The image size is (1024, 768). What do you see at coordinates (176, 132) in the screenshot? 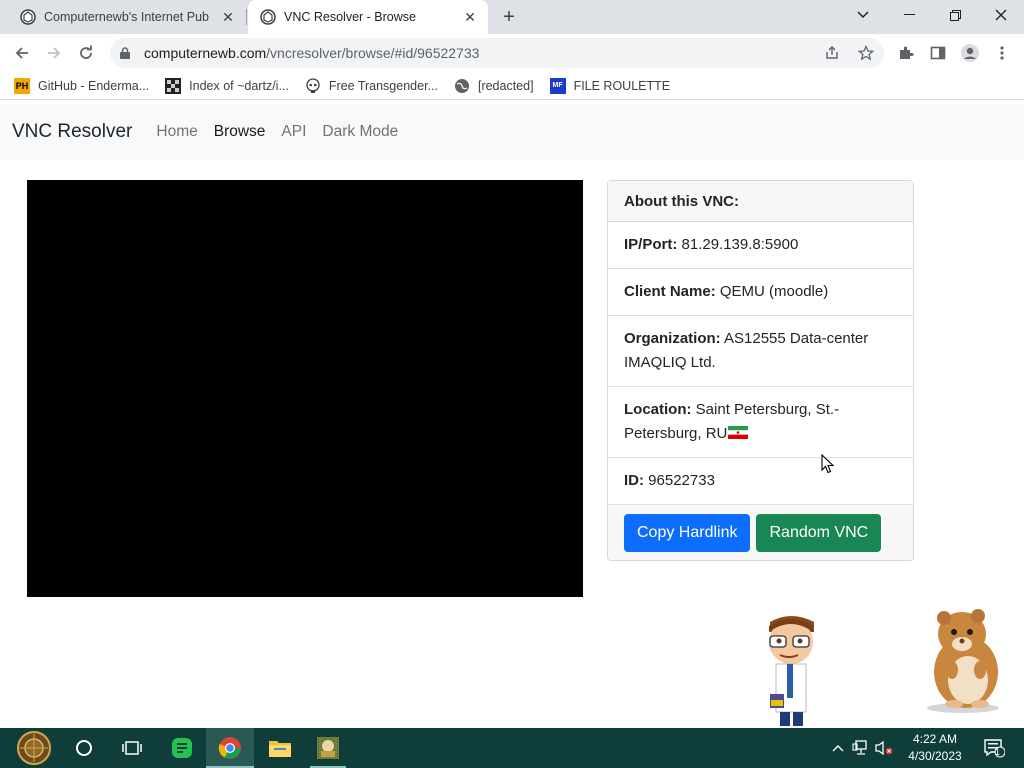
I see `nav-home: Home` at bounding box center [176, 132].